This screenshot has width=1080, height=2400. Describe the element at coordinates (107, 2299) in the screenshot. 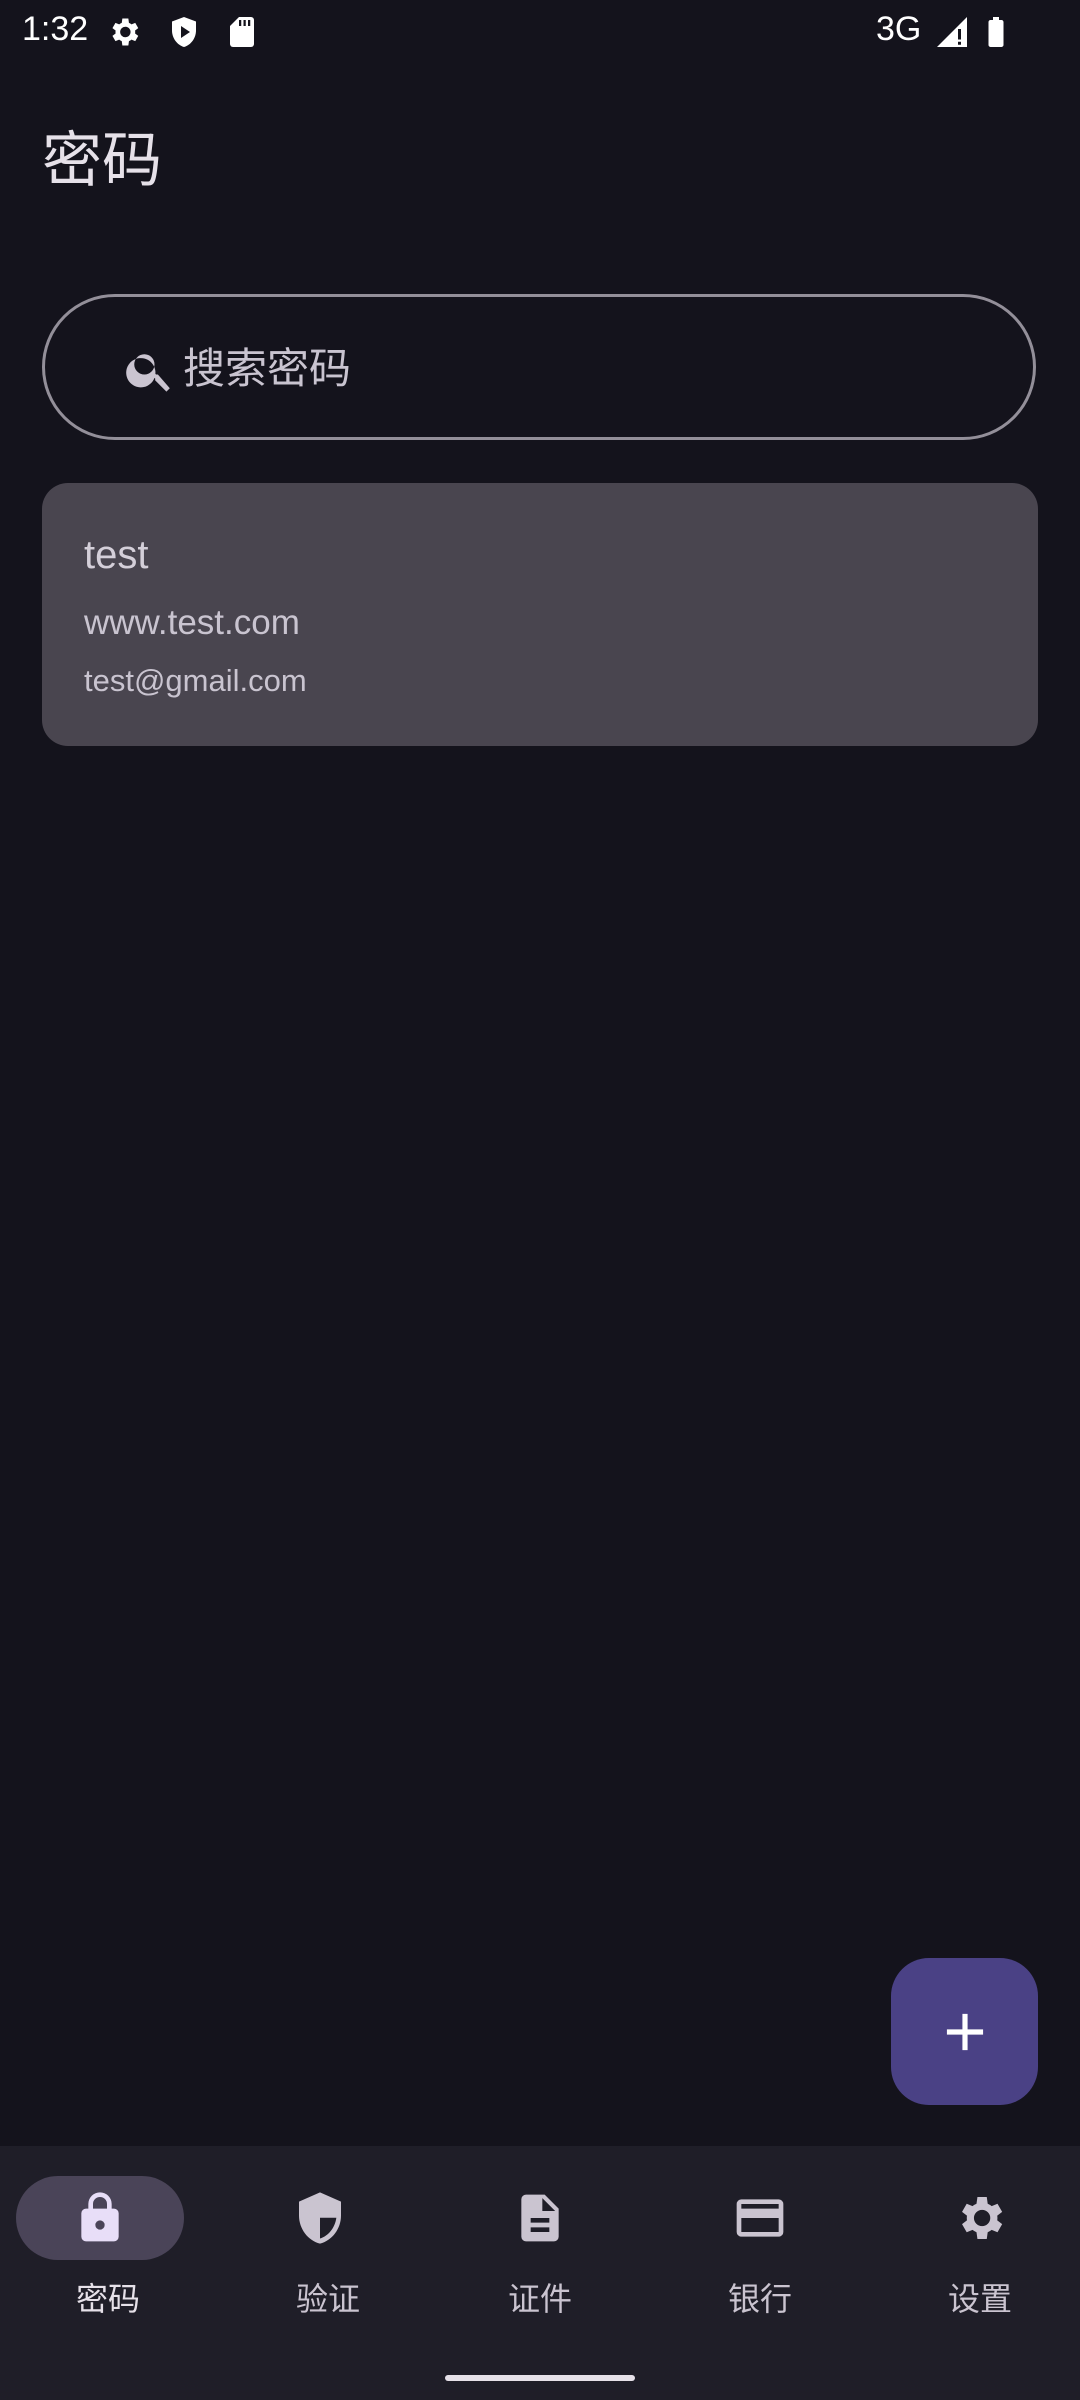

I see `nav-label-passwords: 密码` at that location.